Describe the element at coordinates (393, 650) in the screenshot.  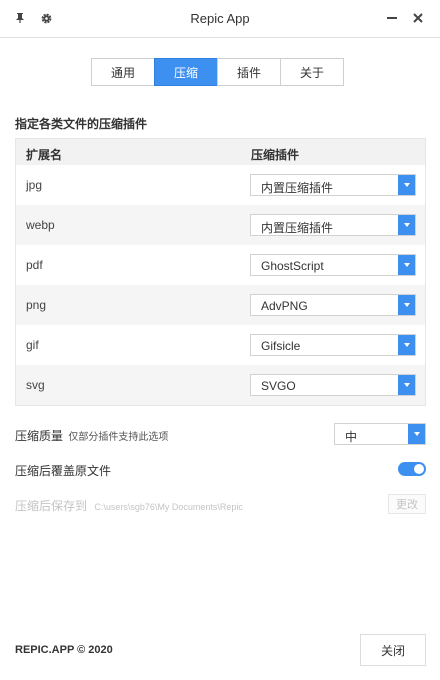
I see `close-button: 关闭` at that location.